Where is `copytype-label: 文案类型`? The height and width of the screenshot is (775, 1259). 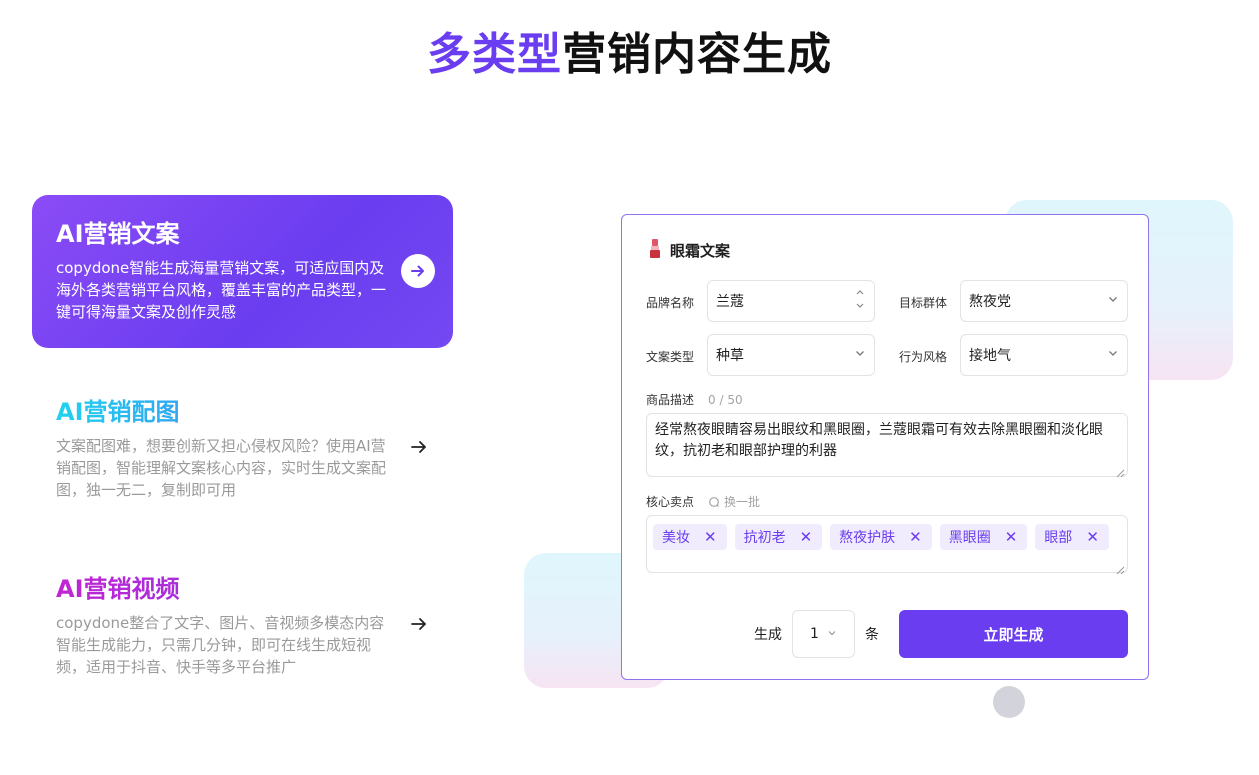
copytype-label: 文案类型 is located at coordinates (670, 357).